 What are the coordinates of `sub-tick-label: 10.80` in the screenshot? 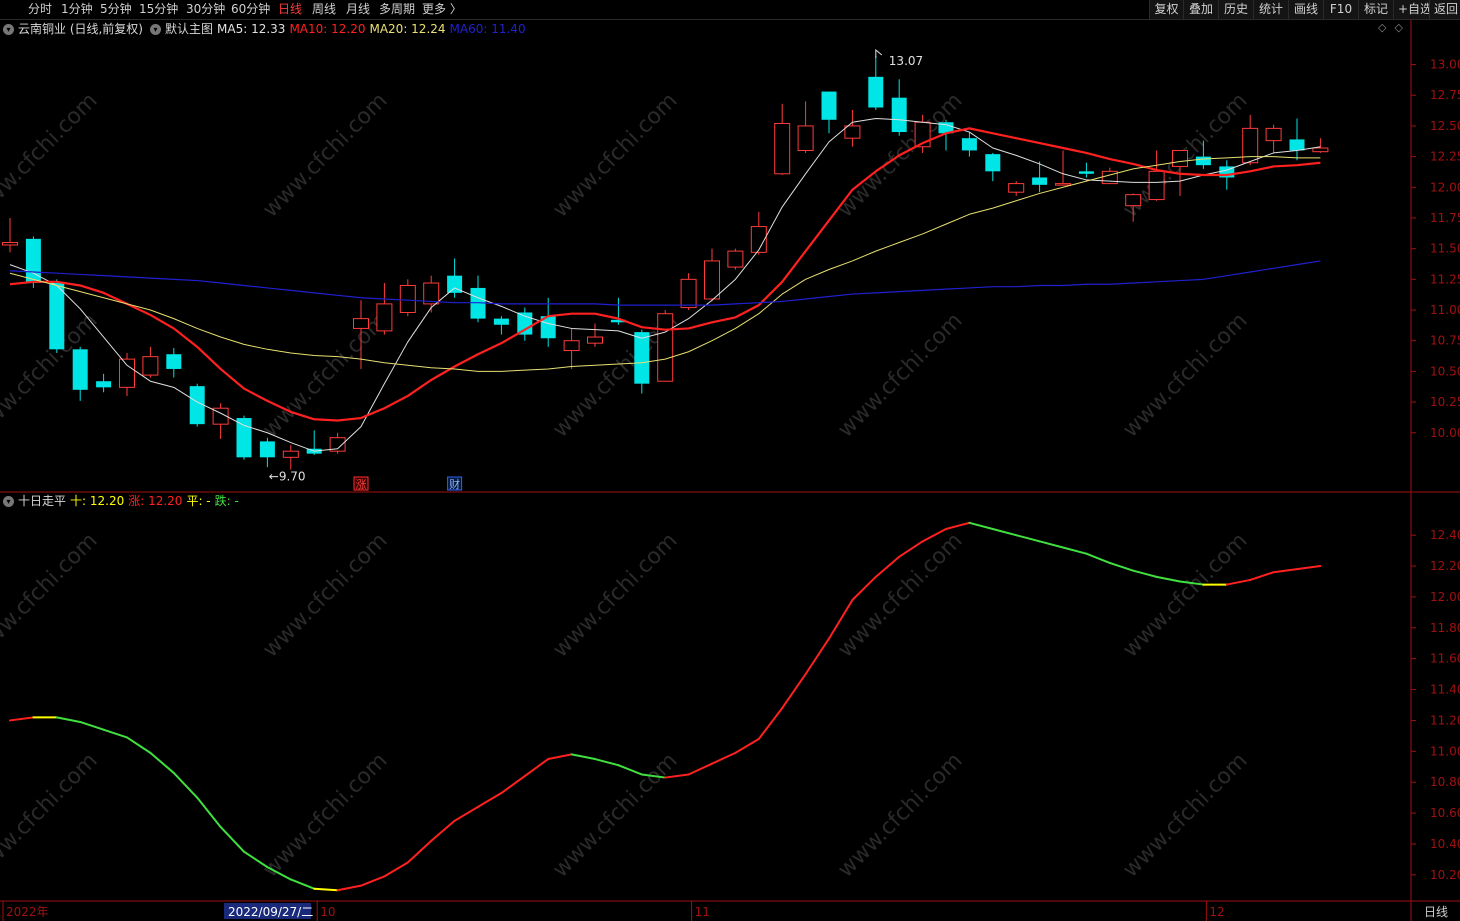 It's located at (1445, 782).